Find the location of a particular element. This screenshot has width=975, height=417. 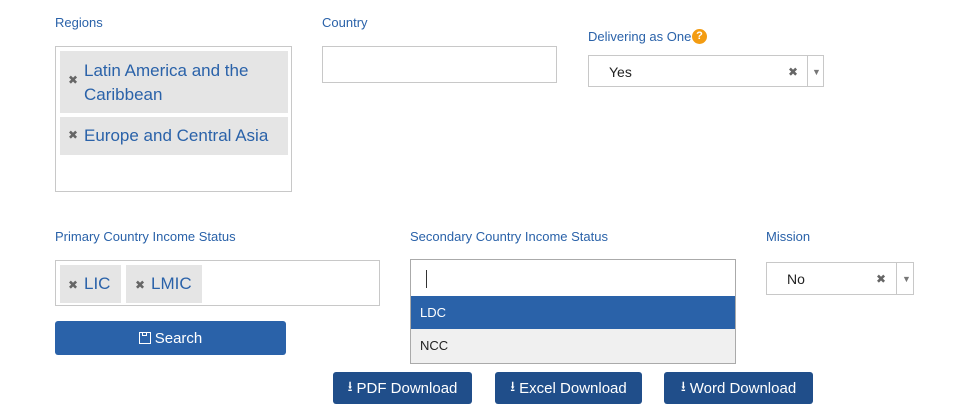

search-button-label: Search is located at coordinates (178, 338).